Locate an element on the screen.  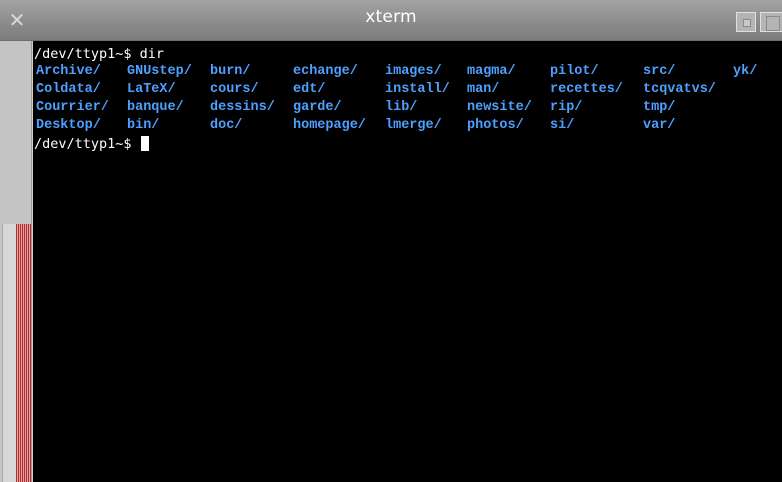
scrollbar-track-edge is located at coordinates (9, 353).